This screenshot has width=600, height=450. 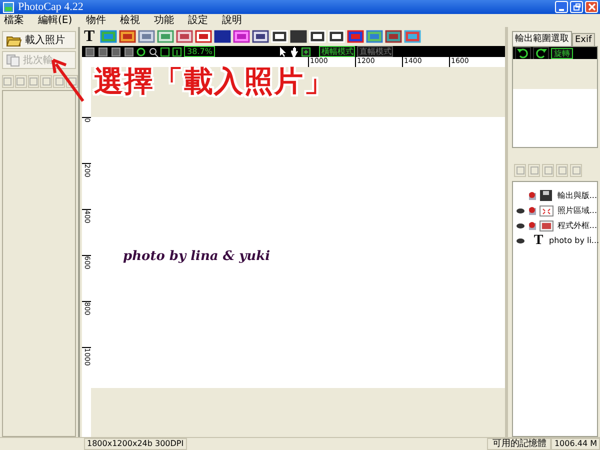 What do you see at coordinates (542, 38) in the screenshot?
I see `tab: 輸出範圍選取` at bounding box center [542, 38].